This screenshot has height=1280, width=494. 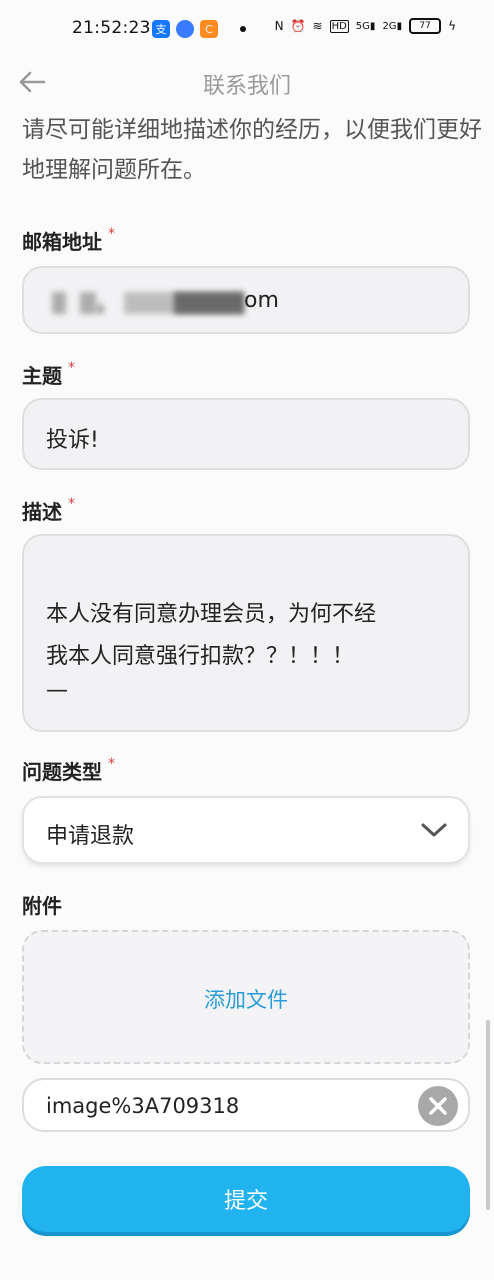 I want to click on app-icon, so click(x=185, y=29).